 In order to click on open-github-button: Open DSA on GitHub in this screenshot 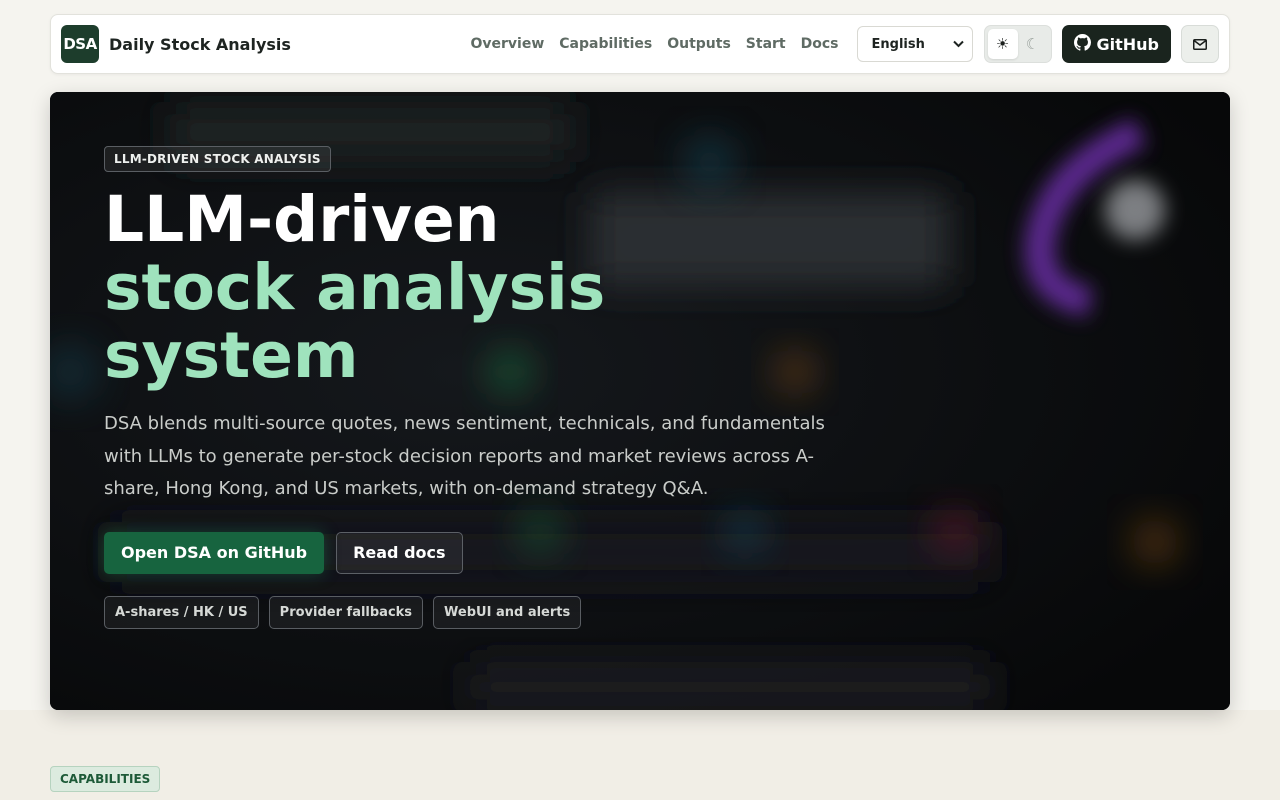, I will do `click(214, 552)`.